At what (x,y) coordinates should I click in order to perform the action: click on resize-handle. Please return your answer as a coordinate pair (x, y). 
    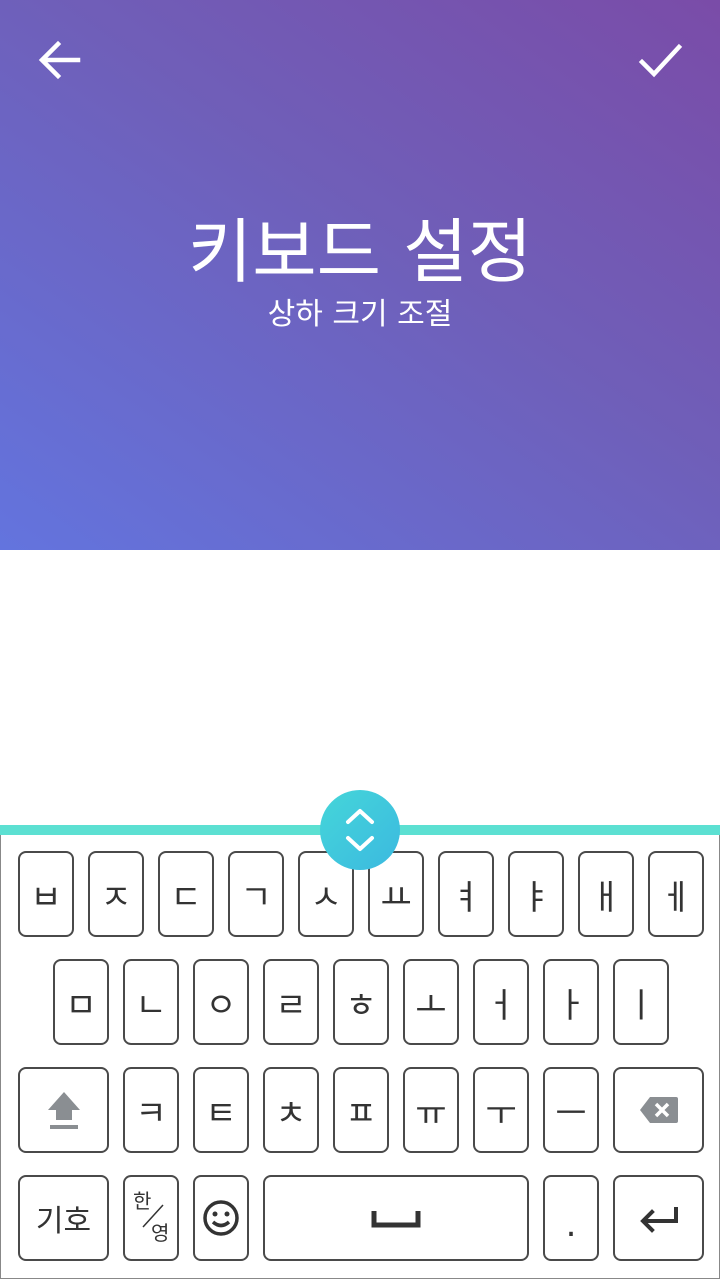
    Looking at the image, I should click on (360, 830).